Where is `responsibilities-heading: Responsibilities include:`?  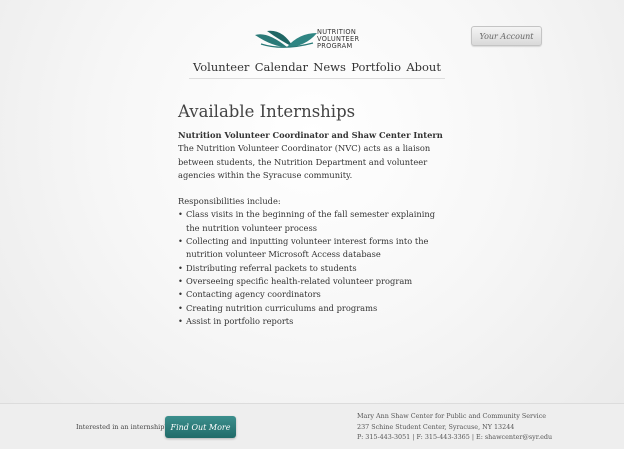 responsibilities-heading: Responsibilities include: is located at coordinates (229, 201).